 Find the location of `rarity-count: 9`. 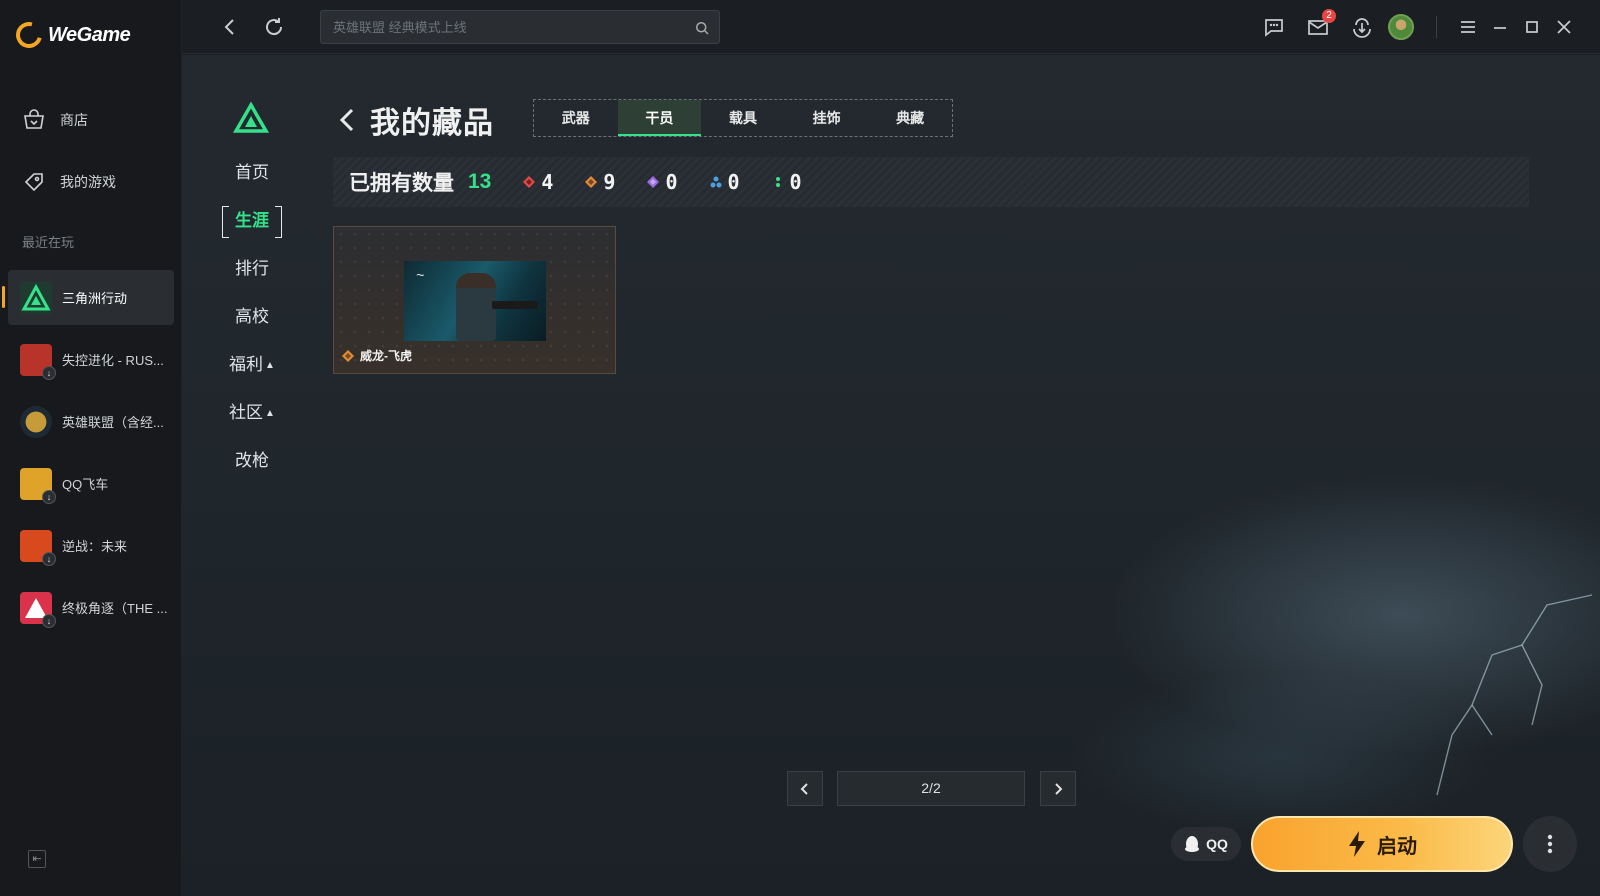

rarity-count: 9 is located at coordinates (609, 182).